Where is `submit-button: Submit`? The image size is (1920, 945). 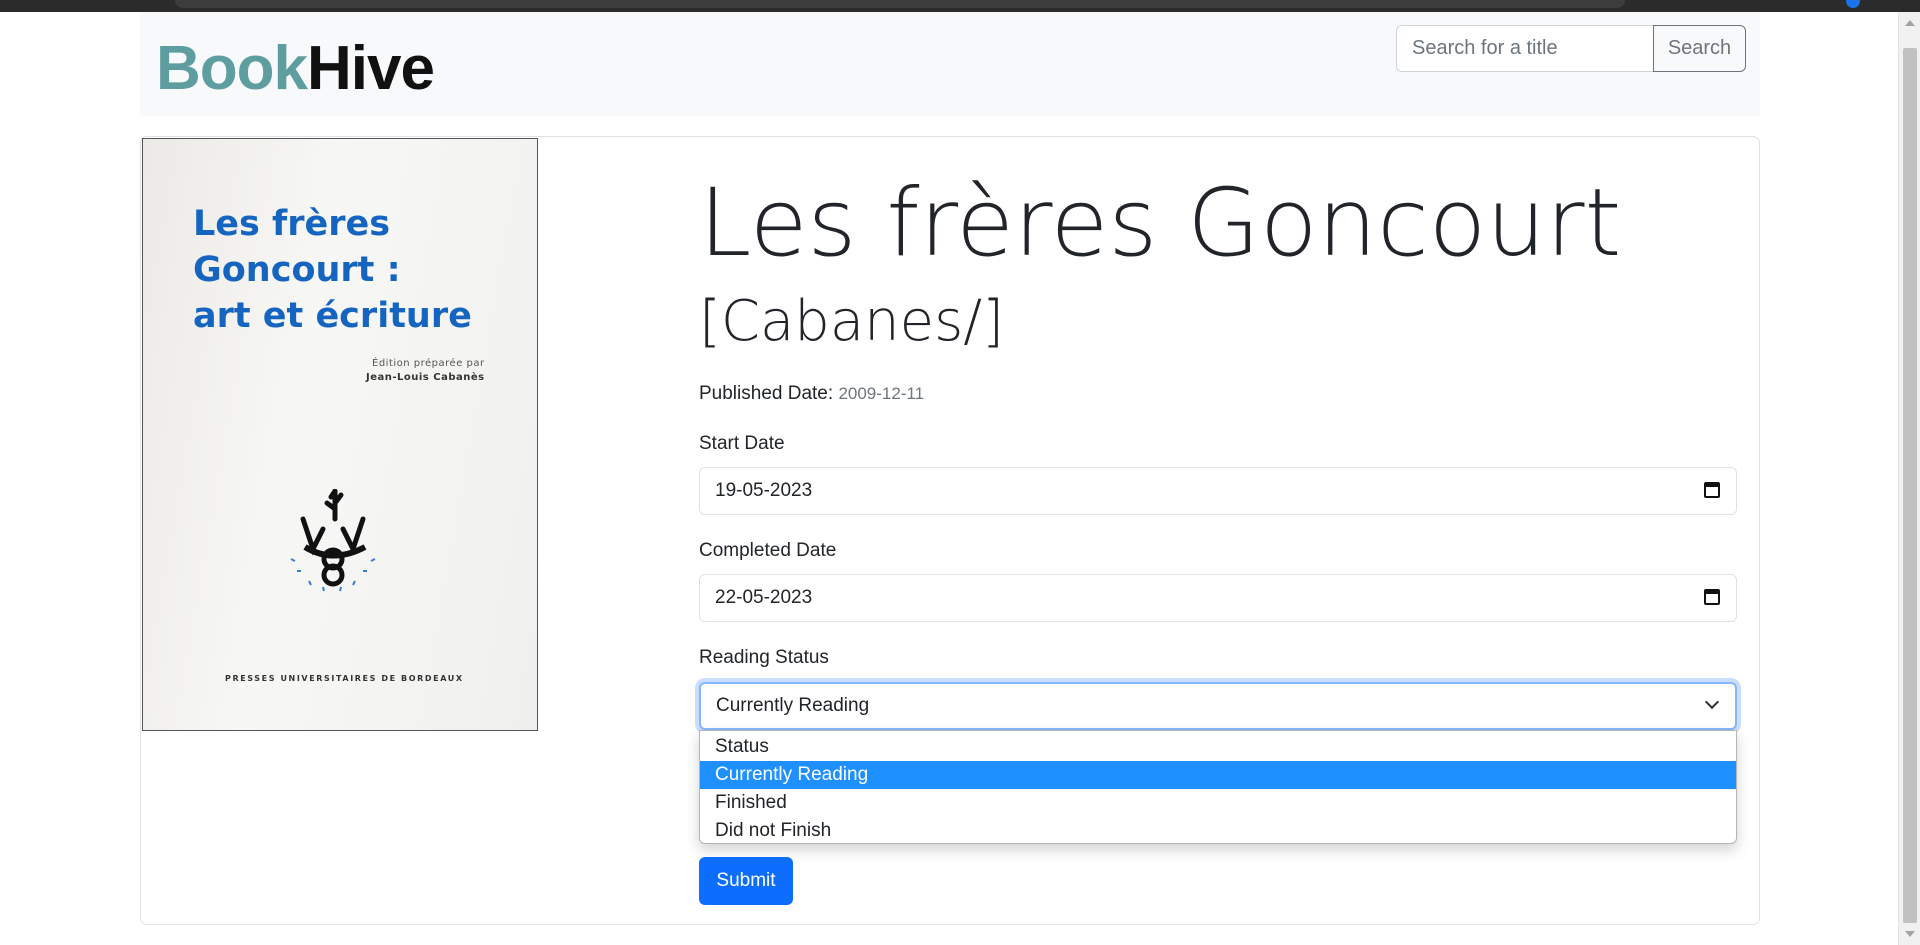 submit-button: Submit is located at coordinates (746, 881).